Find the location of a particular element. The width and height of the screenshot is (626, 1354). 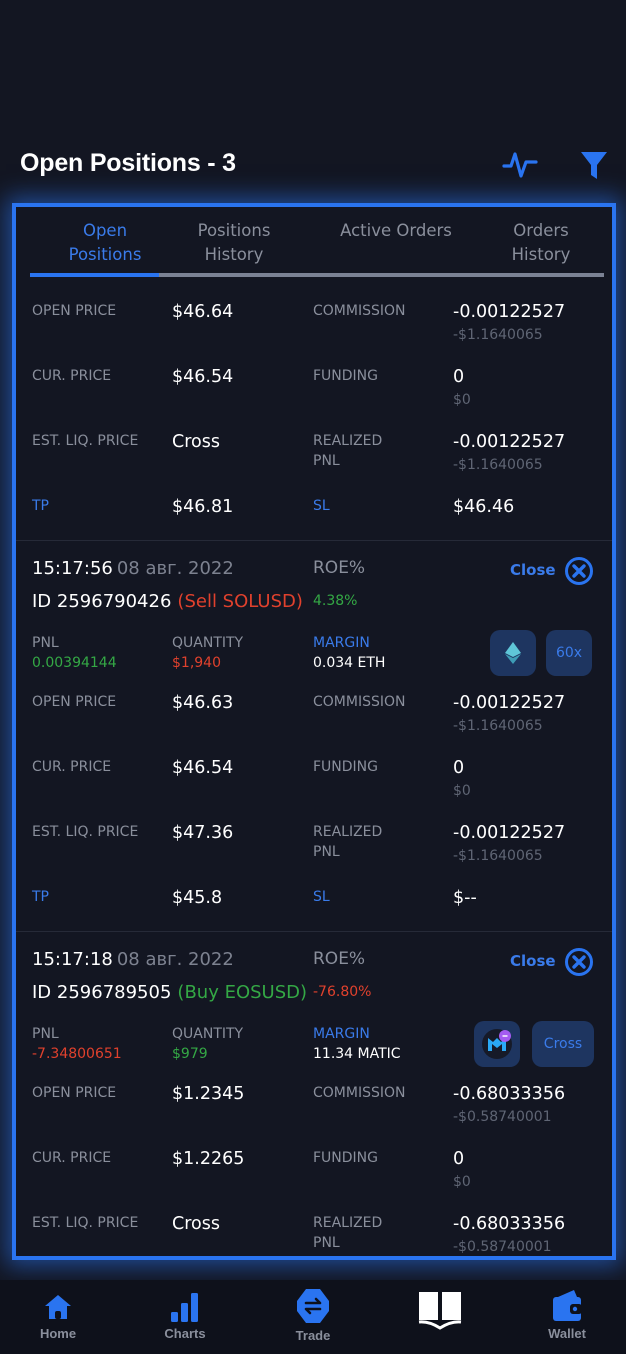

commission-value: -0.68033356 is located at coordinates (509, 1094).